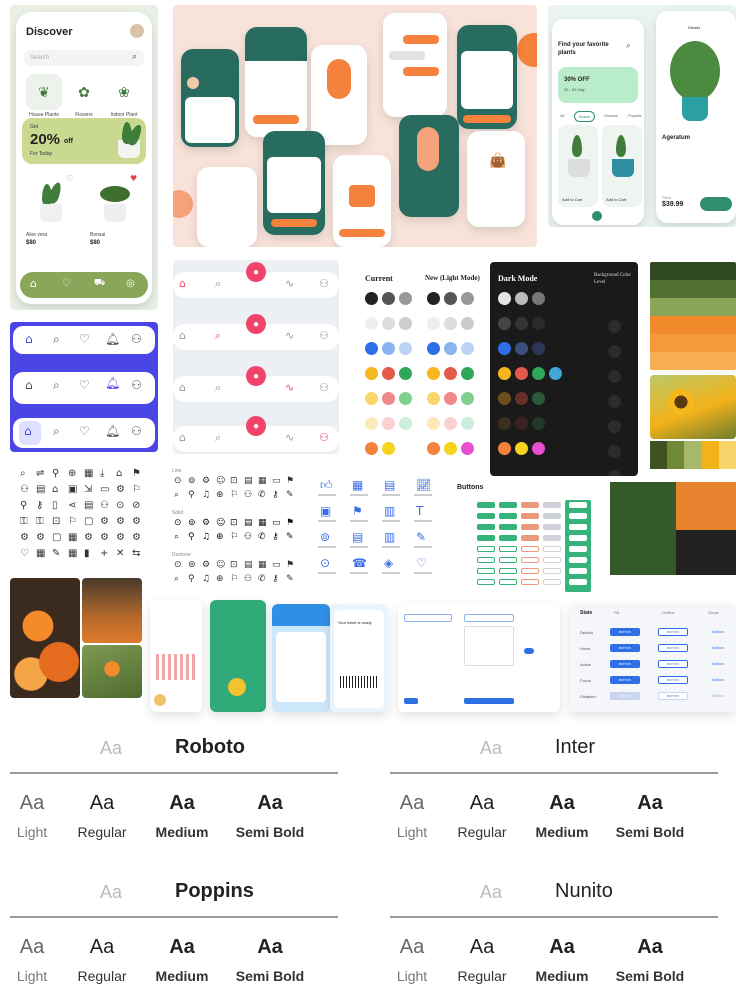 Image resolution: width=736 pixels, height=985 pixels. Describe the element at coordinates (51, 214) in the screenshot. I see `product-card-aloe: ♡ Aloe vera $80` at that location.